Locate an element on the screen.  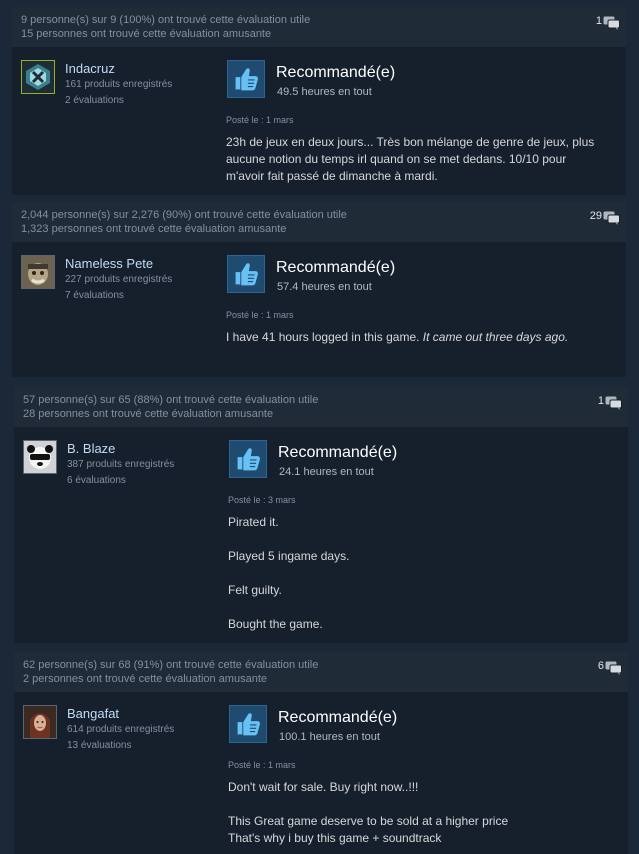
comment-count: 6 is located at coordinates (600, 666).